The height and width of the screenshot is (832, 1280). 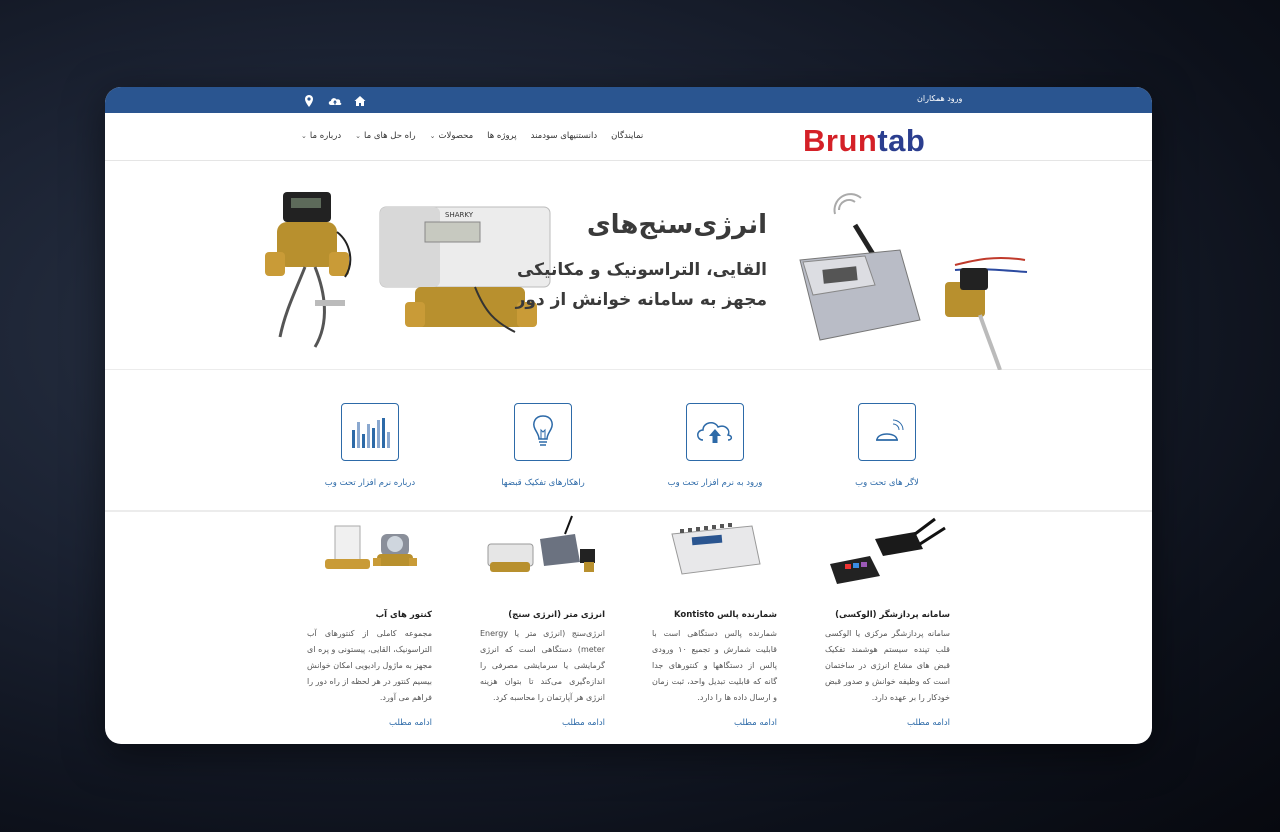 What do you see at coordinates (325, 136) in the screenshot?
I see `menu-label: درباره ما` at bounding box center [325, 136].